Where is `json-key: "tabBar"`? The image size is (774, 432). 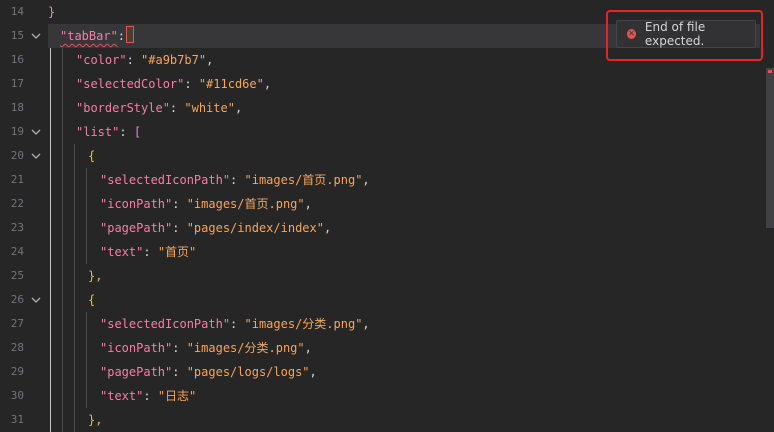 json-key: "tabBar" is located at coordinates (89, 36).